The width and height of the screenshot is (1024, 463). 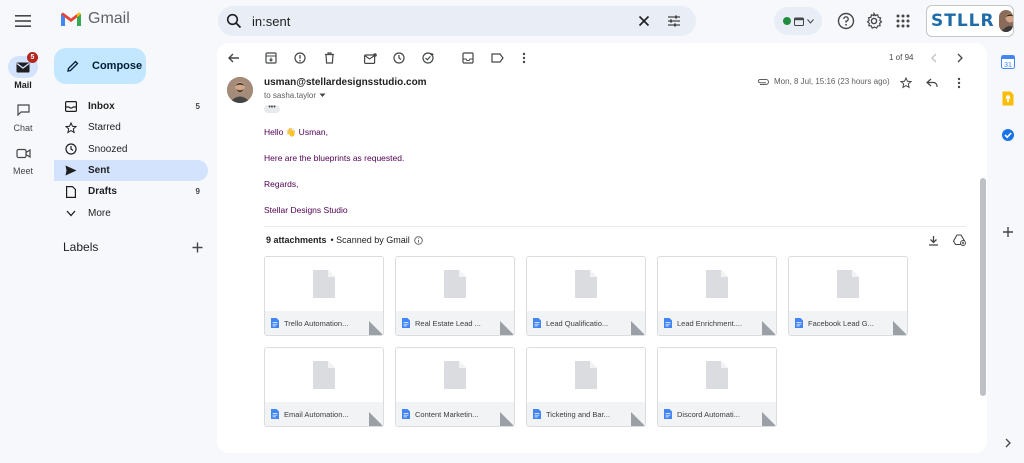 What do you see at coordinates (131, 127) in the screenshot?
I see `nav-item-starred: Starred` at bounding box center [131, 127].